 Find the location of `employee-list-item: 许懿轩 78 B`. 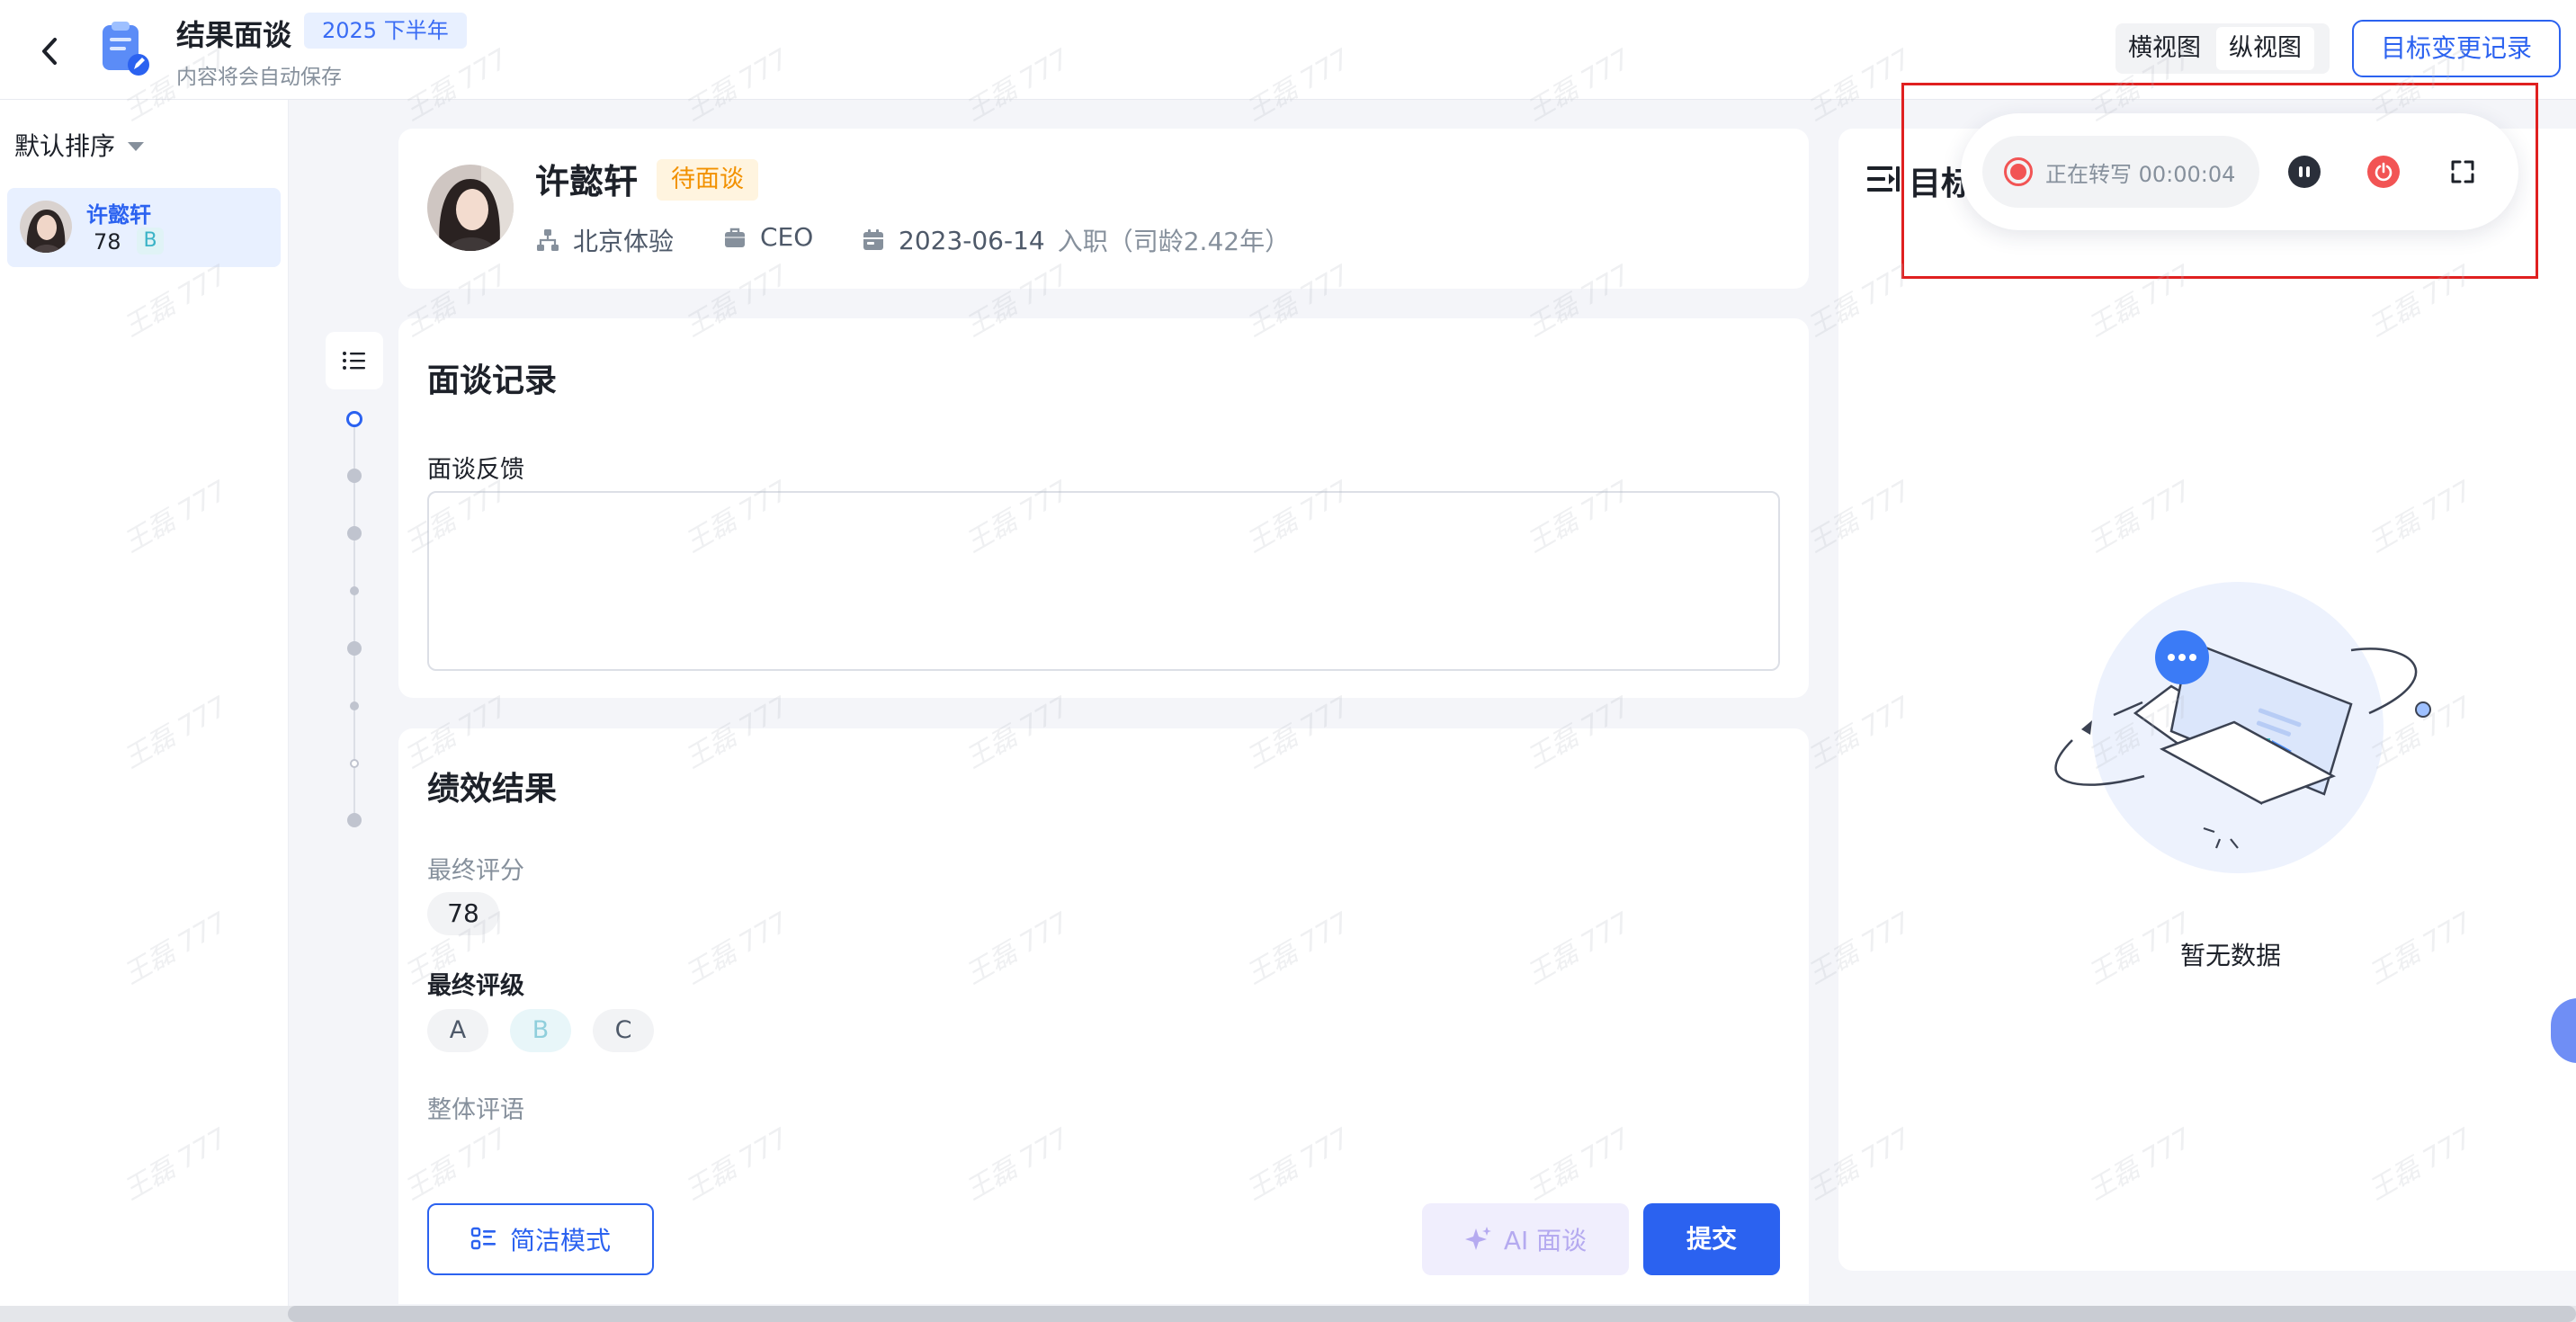

employee-list-item: 许懿轩 78 B is located at coordinates (144, 227).